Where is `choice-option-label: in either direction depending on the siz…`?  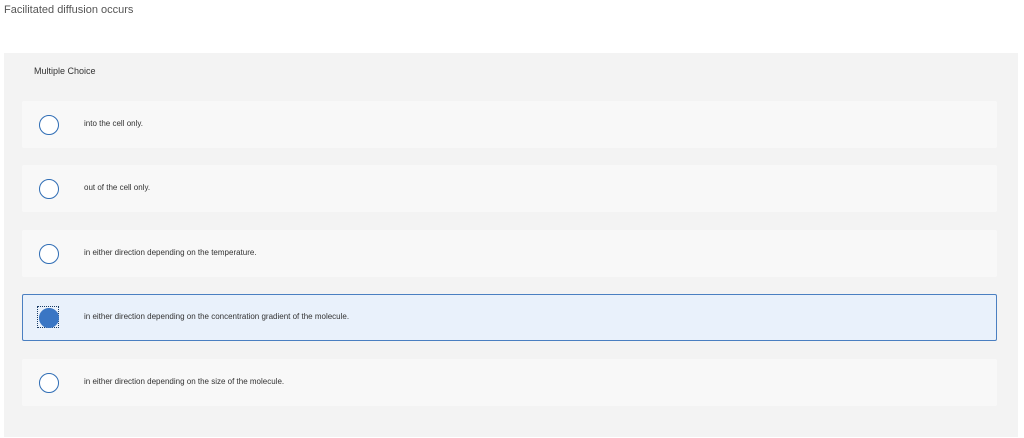
choice-option-label: in either direction depending on the siz… is located at coordinates (184, 381).